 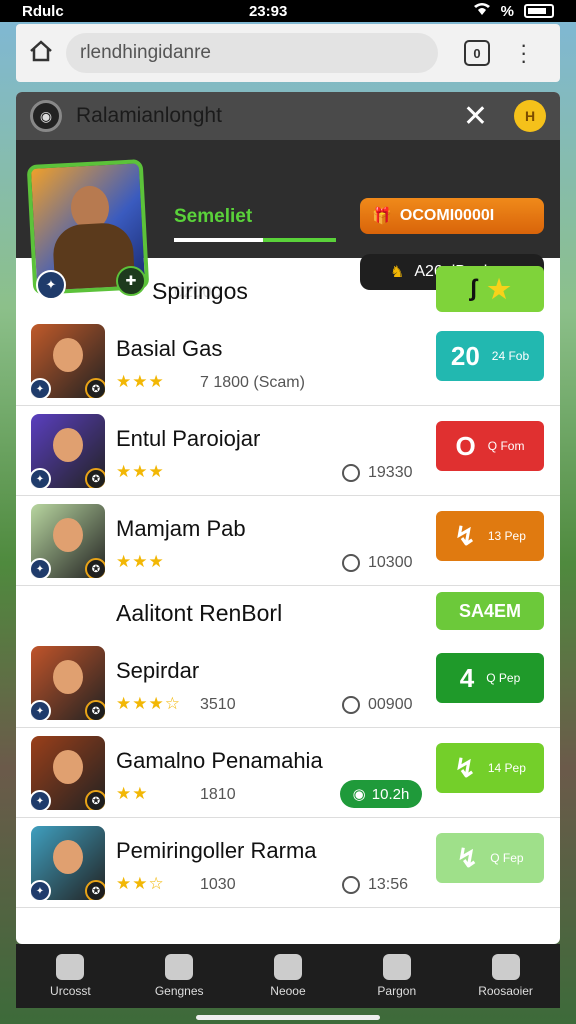 What do you see at coordinates (505, 991) in the screenshot?
I see `nav-label: Roosaoier` at bounding box center [505, 991].